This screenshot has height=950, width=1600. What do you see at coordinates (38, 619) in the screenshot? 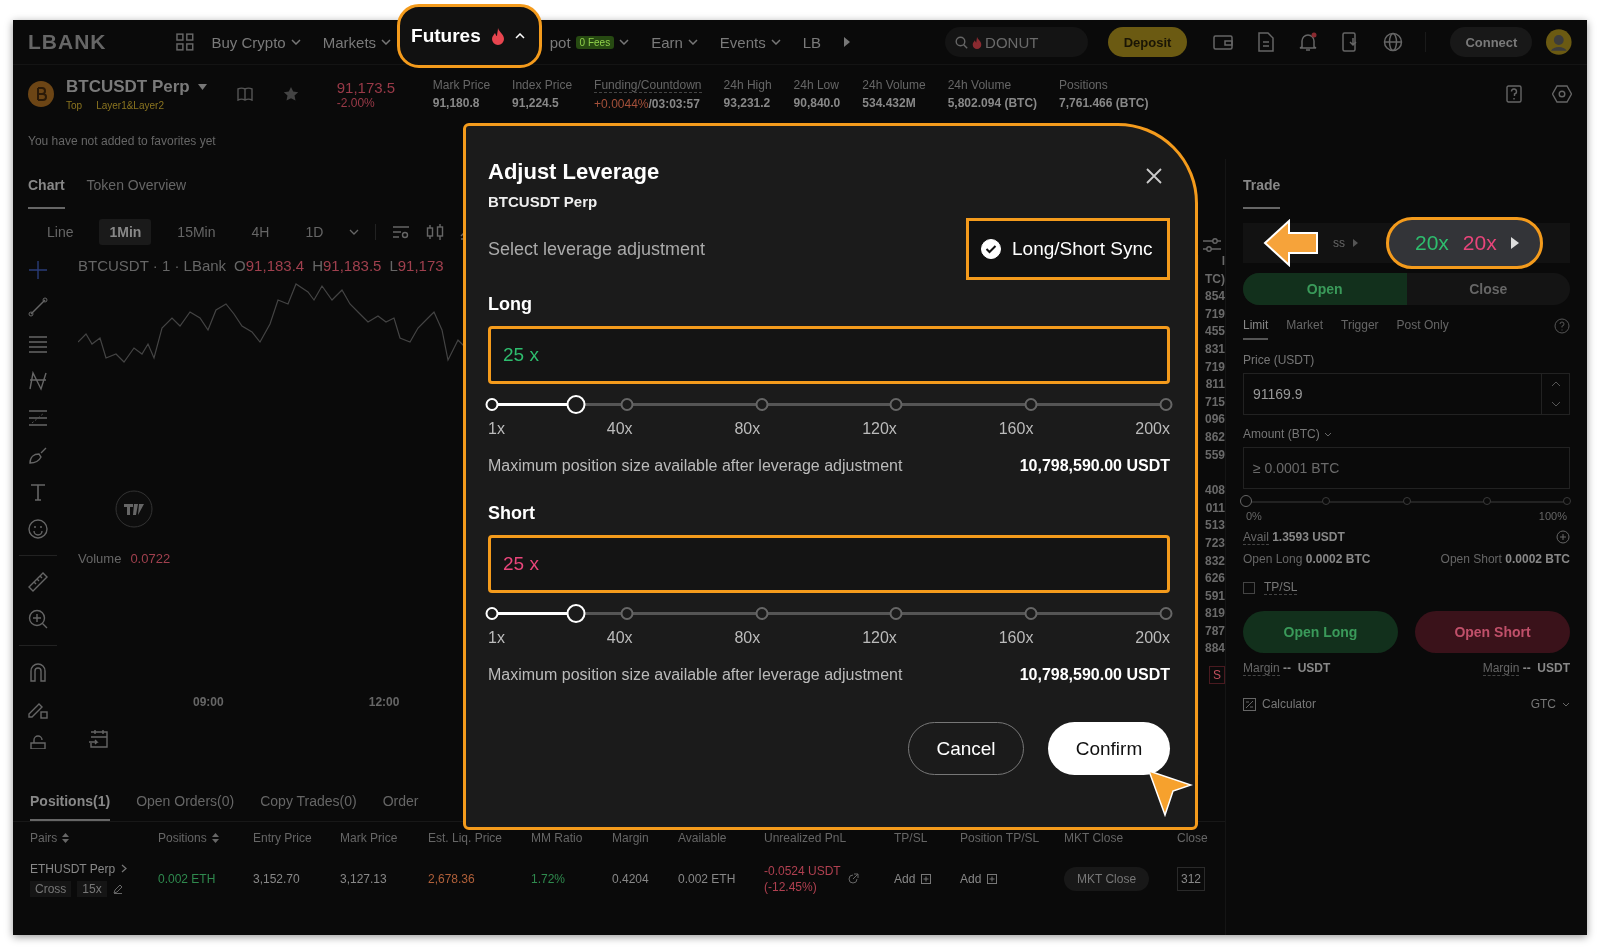
I see `zoom-in-icon` at bounding box center [38, 619].